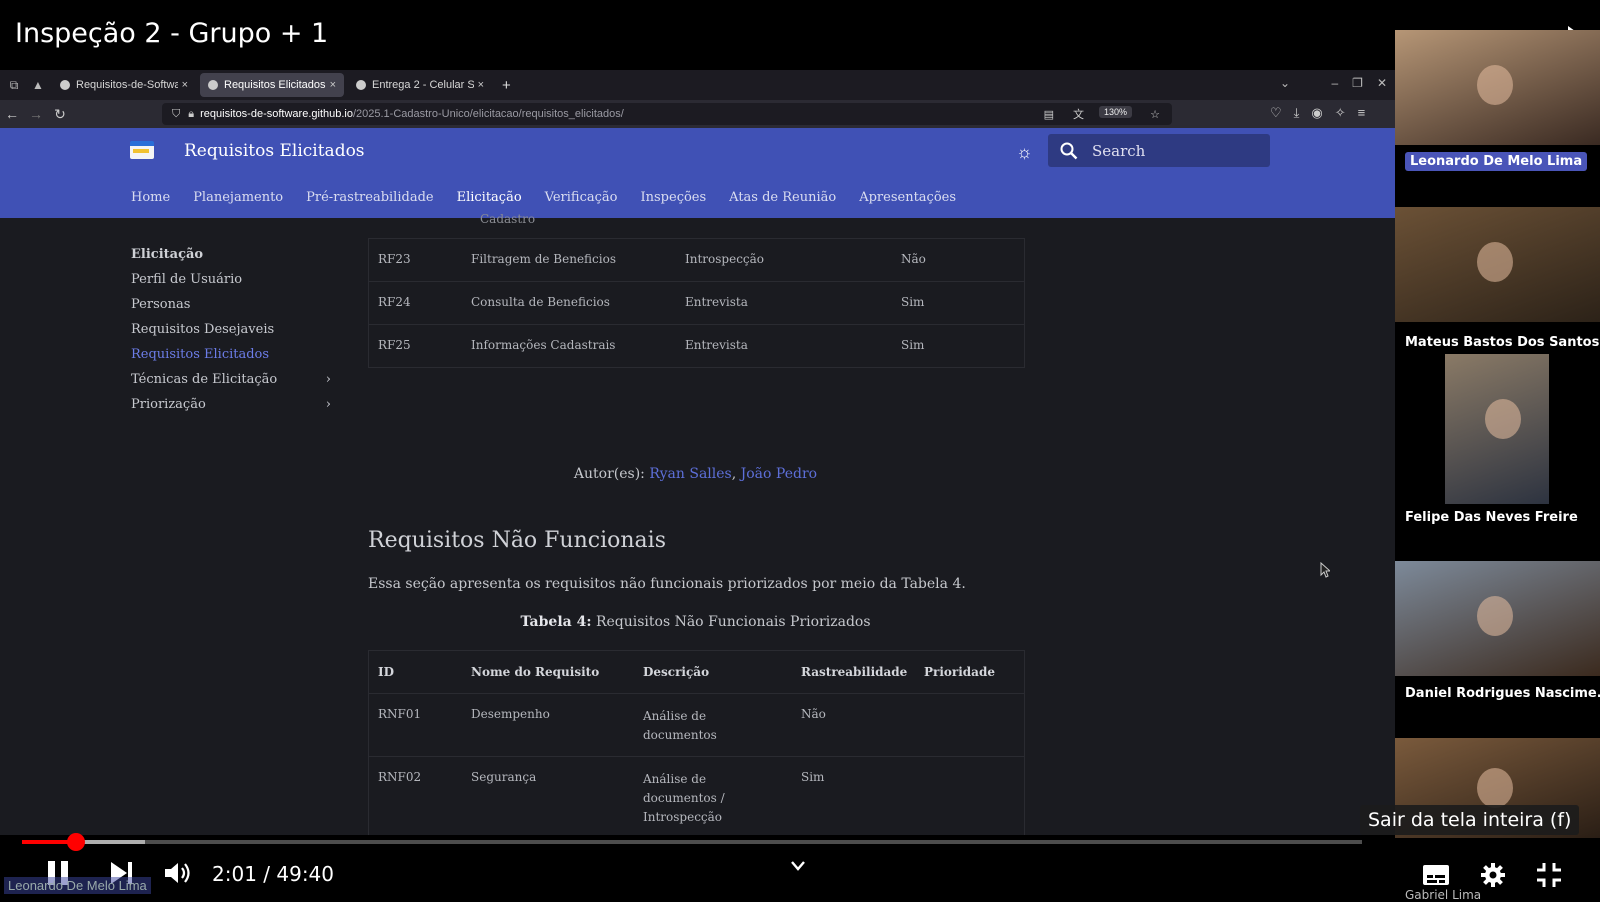 This screenshot has height=902, width=1600. What do you see at coordinates (907, 197) in the screenshot?
I see `nav-link: Apresentações` at bounding box center [907, 197].